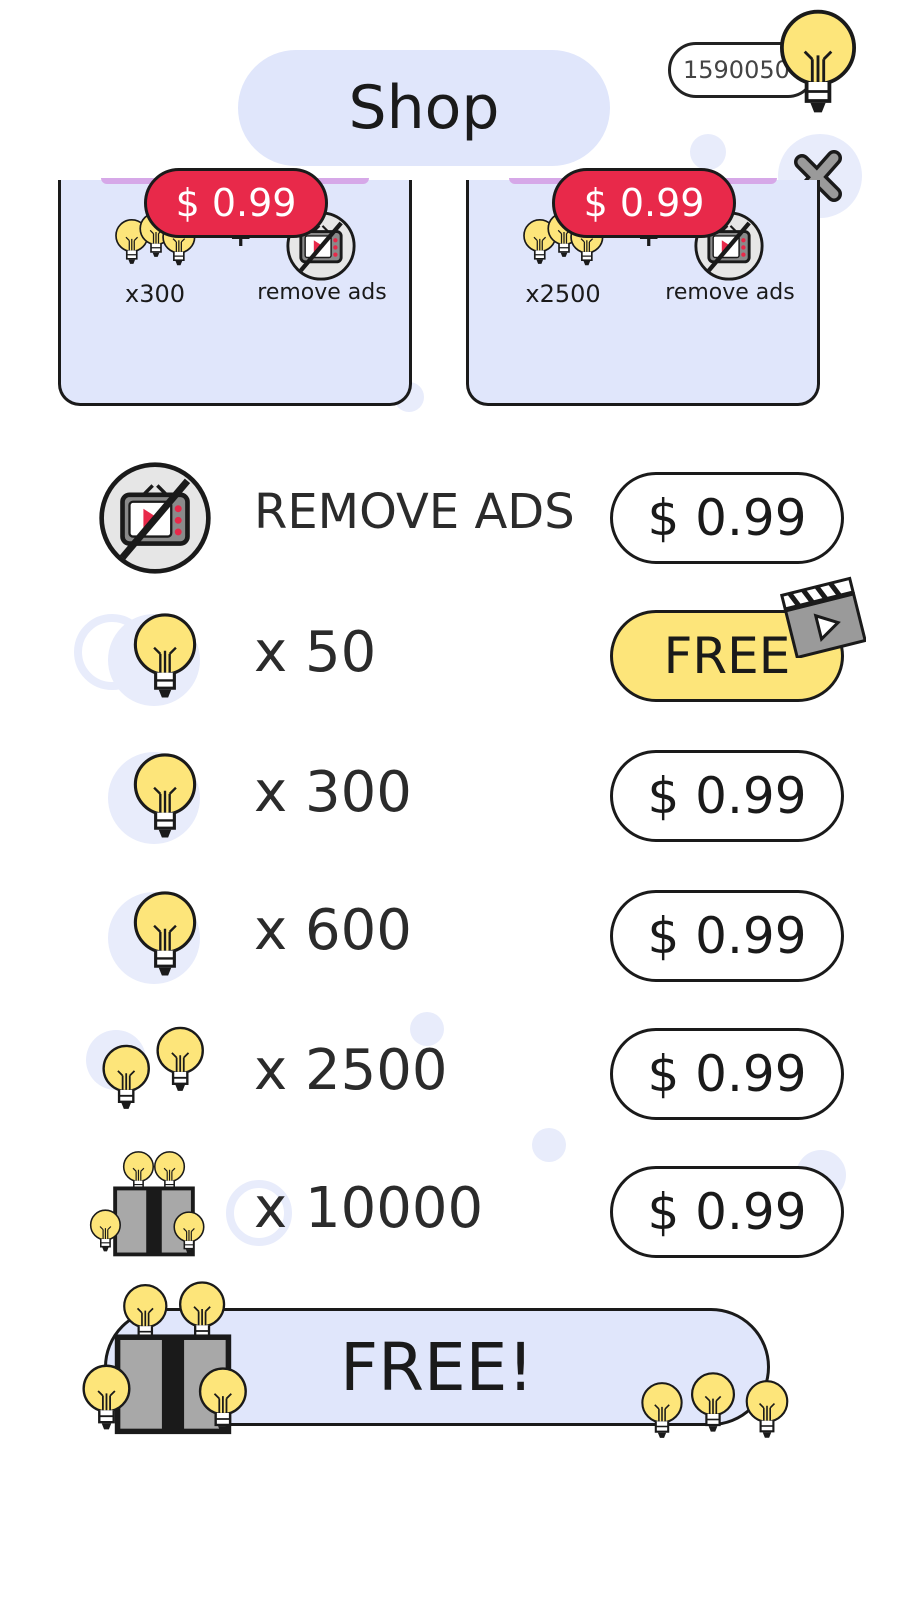 Image resolution: width=900 pixels, height=1600 pixels. What do you see at coordinates (315, 652) in the screenshot?
I see `row-label: x 50` at bounding box center [315, 652].